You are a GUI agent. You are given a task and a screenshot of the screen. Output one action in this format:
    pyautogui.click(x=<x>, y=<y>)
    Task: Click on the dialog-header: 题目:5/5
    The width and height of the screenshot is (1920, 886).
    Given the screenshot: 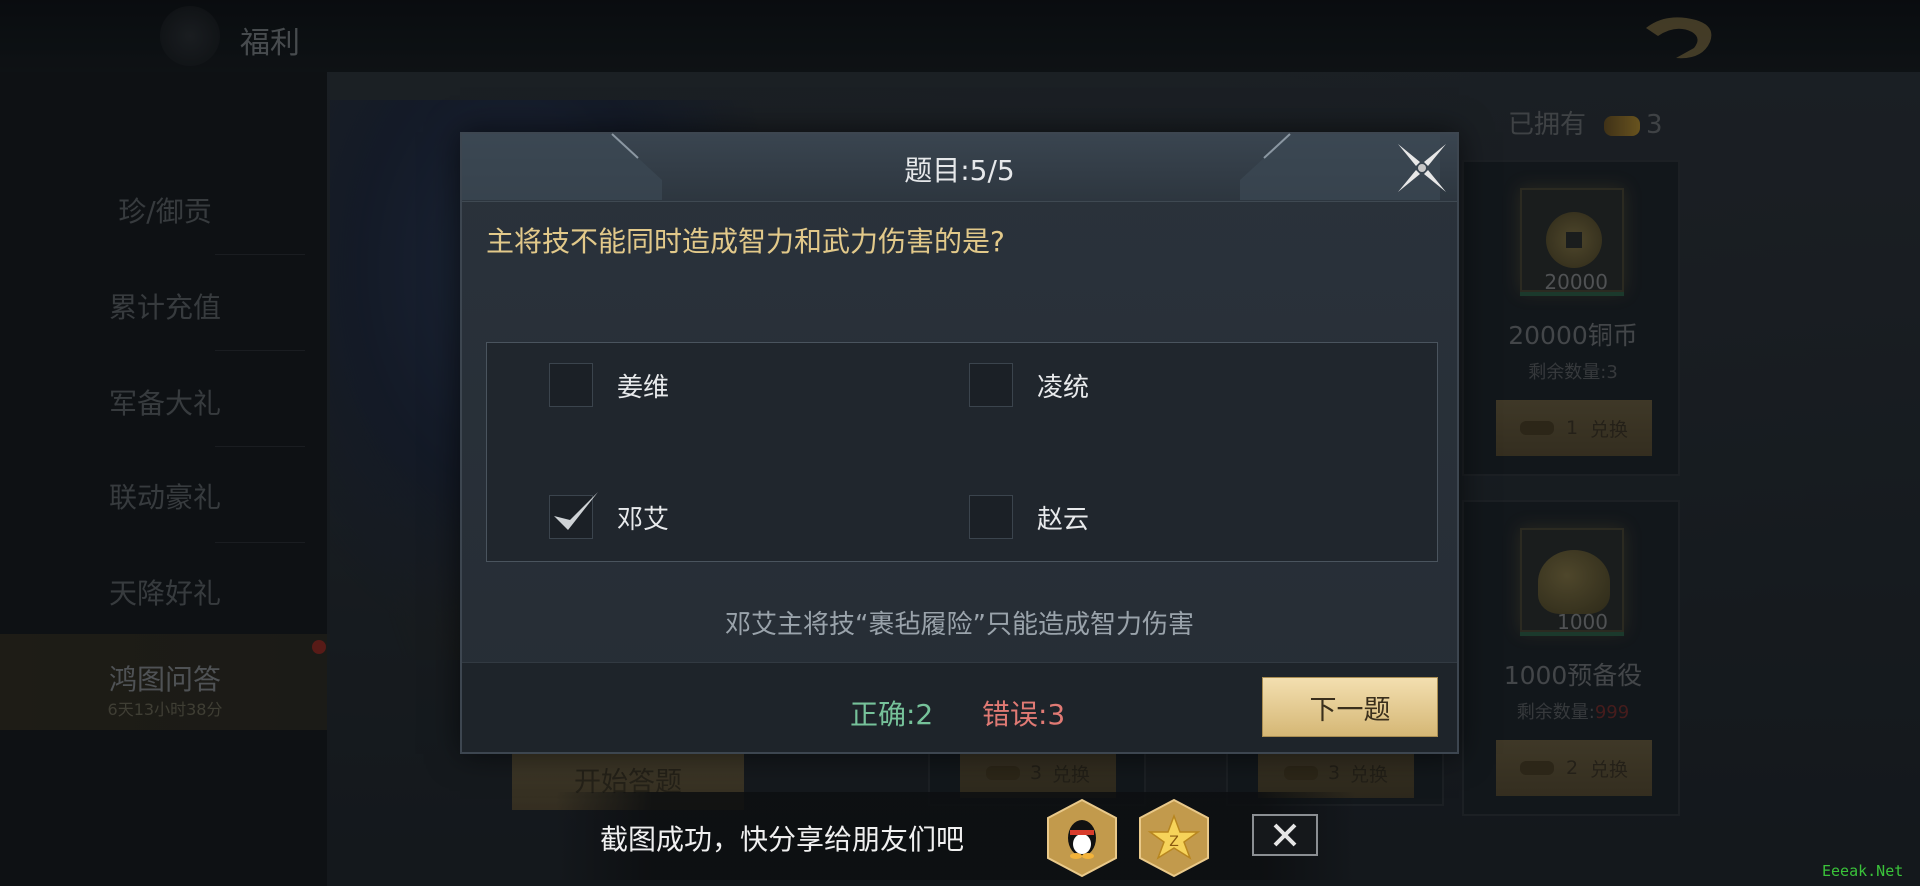 What is the action you would take?
    pyautogui.click(x=959, y=167)
    